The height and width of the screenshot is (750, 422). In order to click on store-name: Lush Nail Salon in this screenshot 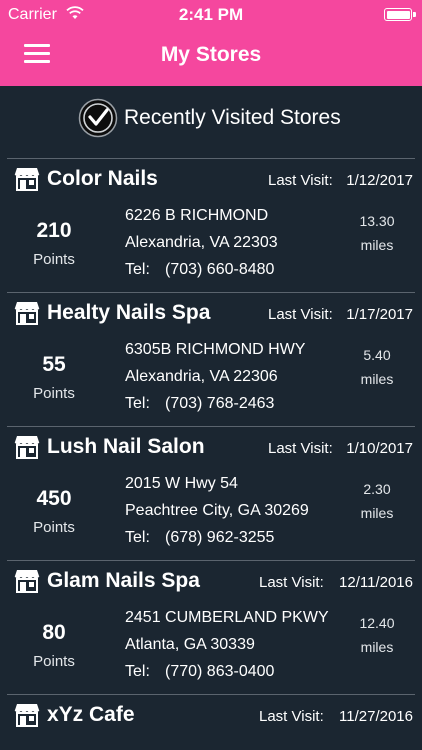, I will do `click(126, 446)`.